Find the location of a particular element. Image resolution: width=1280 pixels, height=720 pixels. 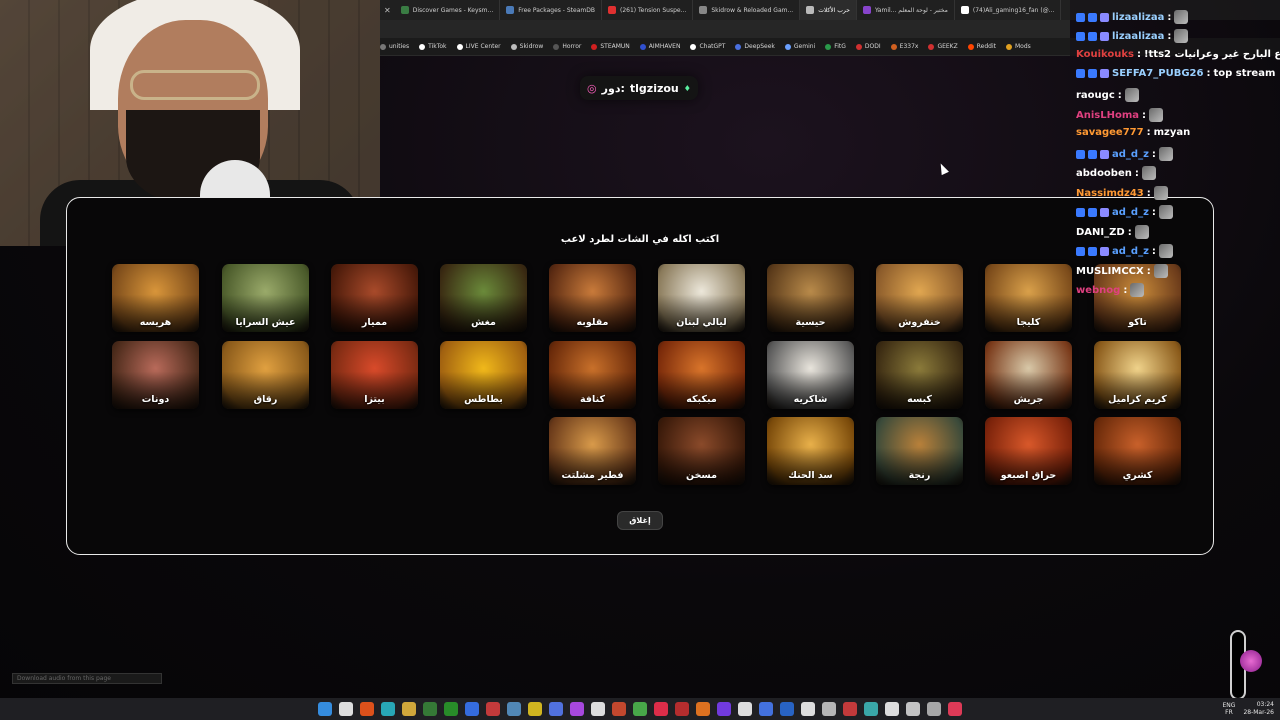

tiktok-icon is located at coordinates (661, 709).